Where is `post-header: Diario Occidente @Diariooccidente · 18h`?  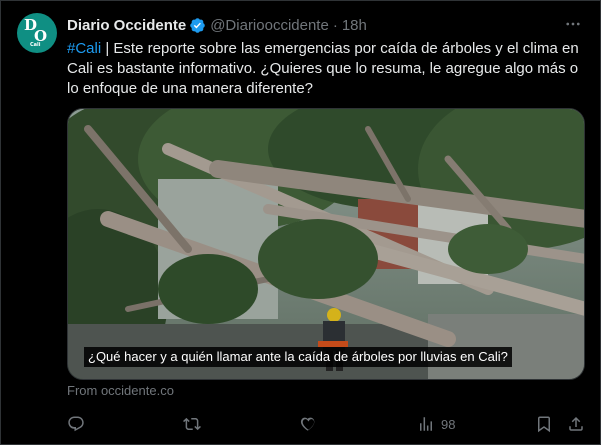 post-header: Diario Occidente @Diariooccidente · 18h is located at coordinates (217, 25).